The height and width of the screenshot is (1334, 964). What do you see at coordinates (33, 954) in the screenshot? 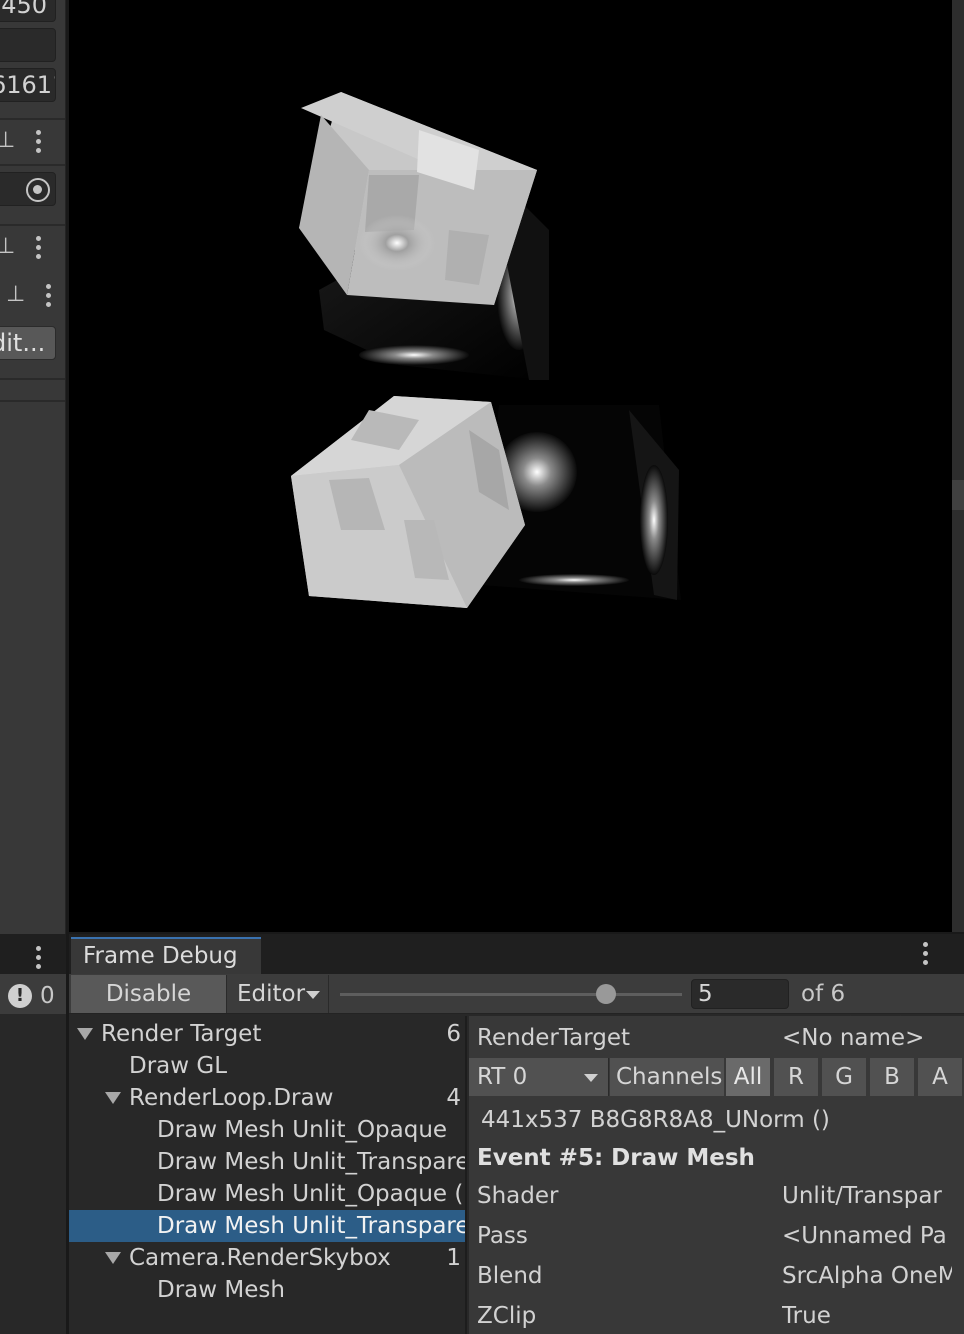
I see `console-tab-area` at bounding box center [33, 954].